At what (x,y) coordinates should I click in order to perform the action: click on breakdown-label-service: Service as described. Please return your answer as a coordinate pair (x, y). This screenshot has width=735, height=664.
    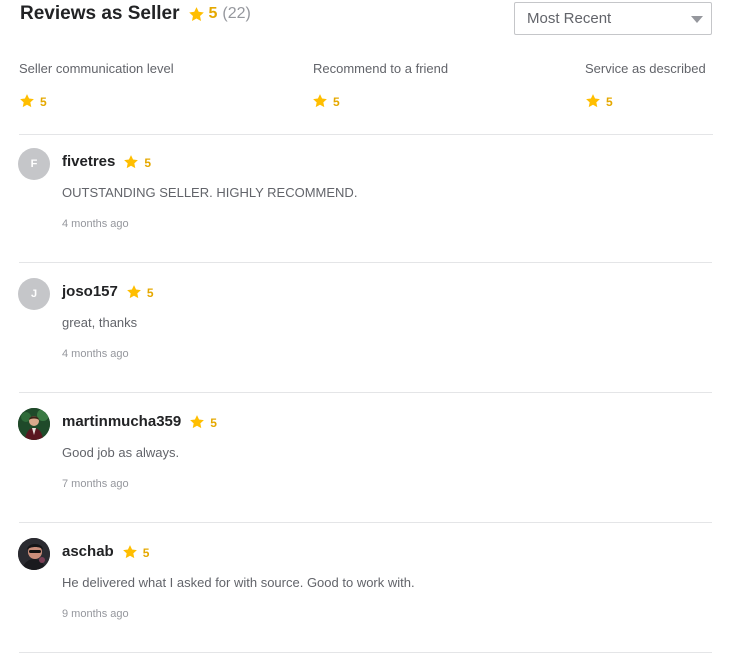
    Looking at the image, I should click on (645, 68).